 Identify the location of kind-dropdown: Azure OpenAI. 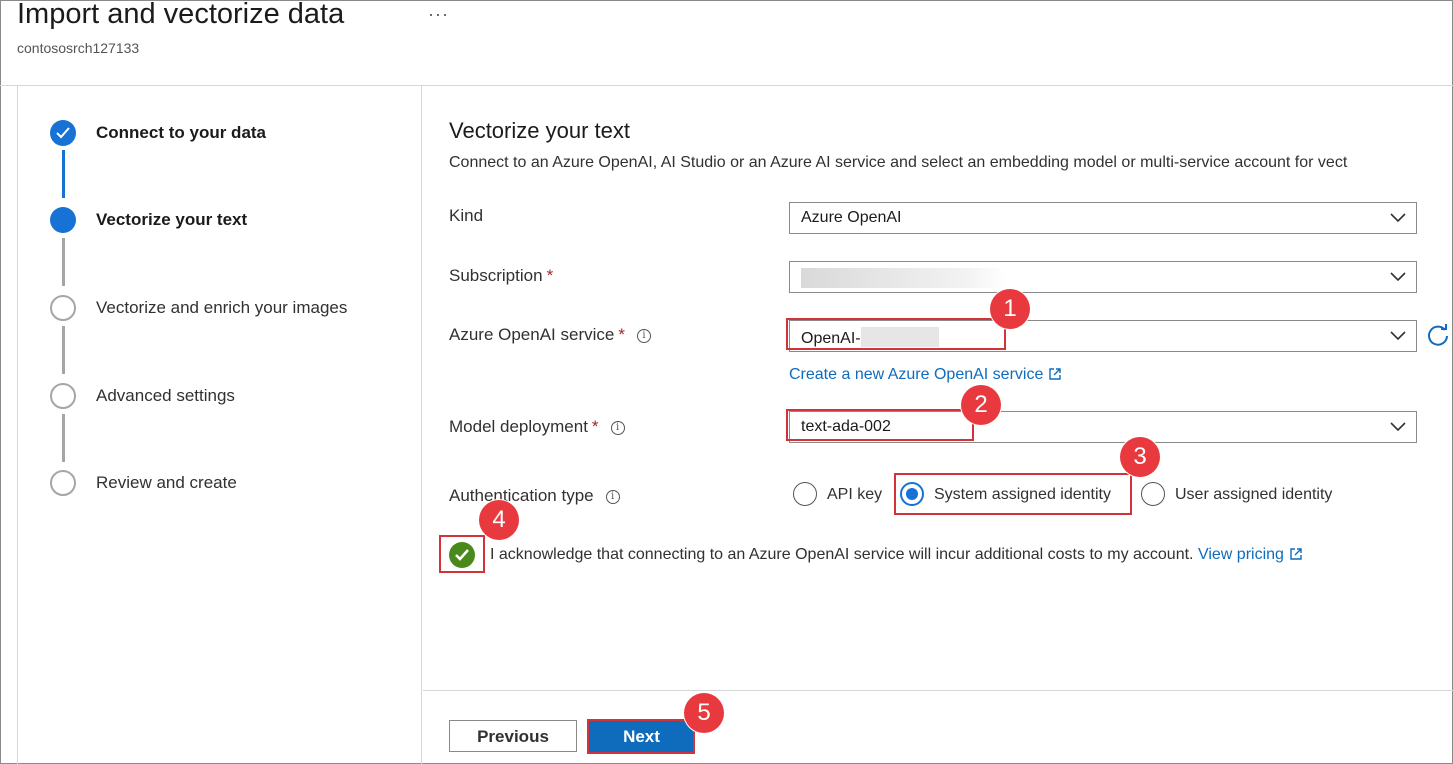
(1103, 218).